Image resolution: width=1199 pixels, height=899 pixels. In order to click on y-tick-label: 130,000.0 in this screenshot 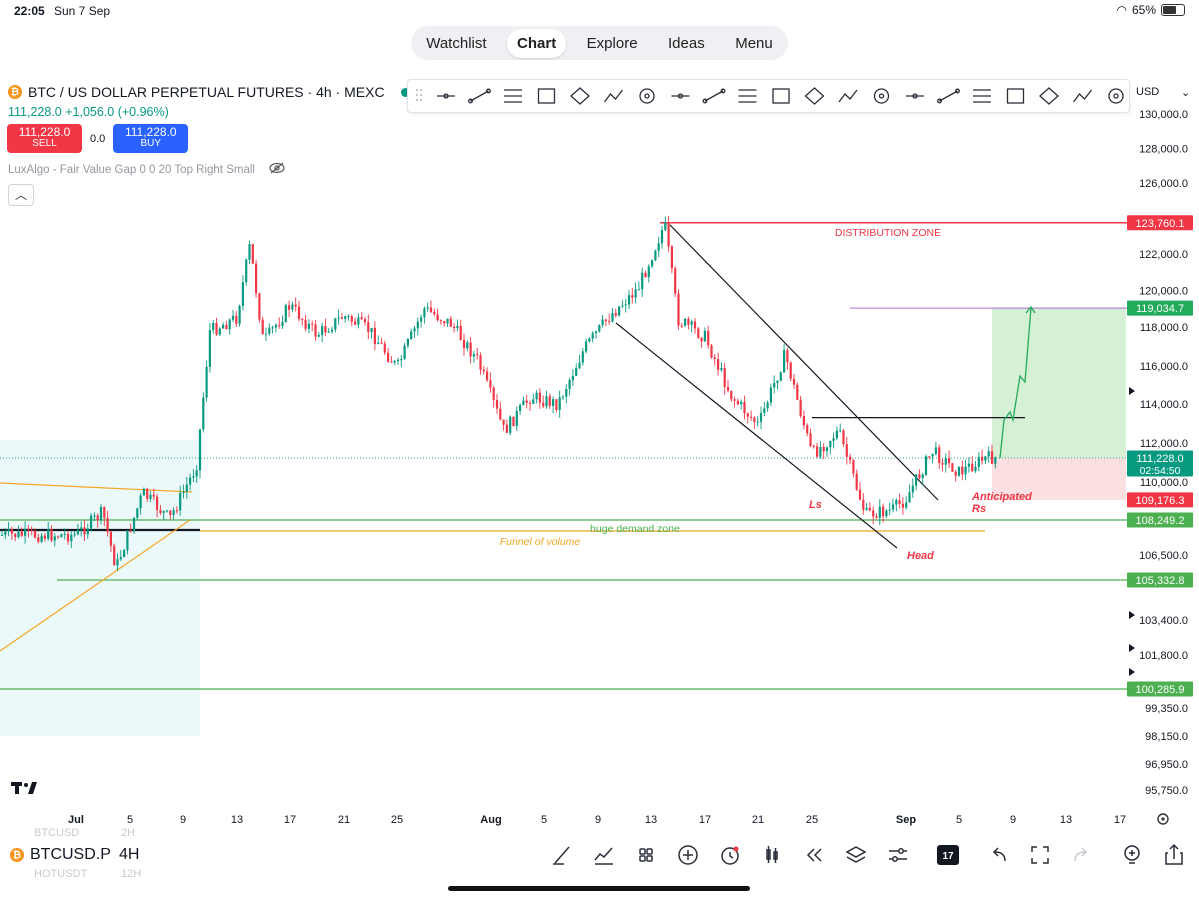, I will do `click(1163, 115)`.